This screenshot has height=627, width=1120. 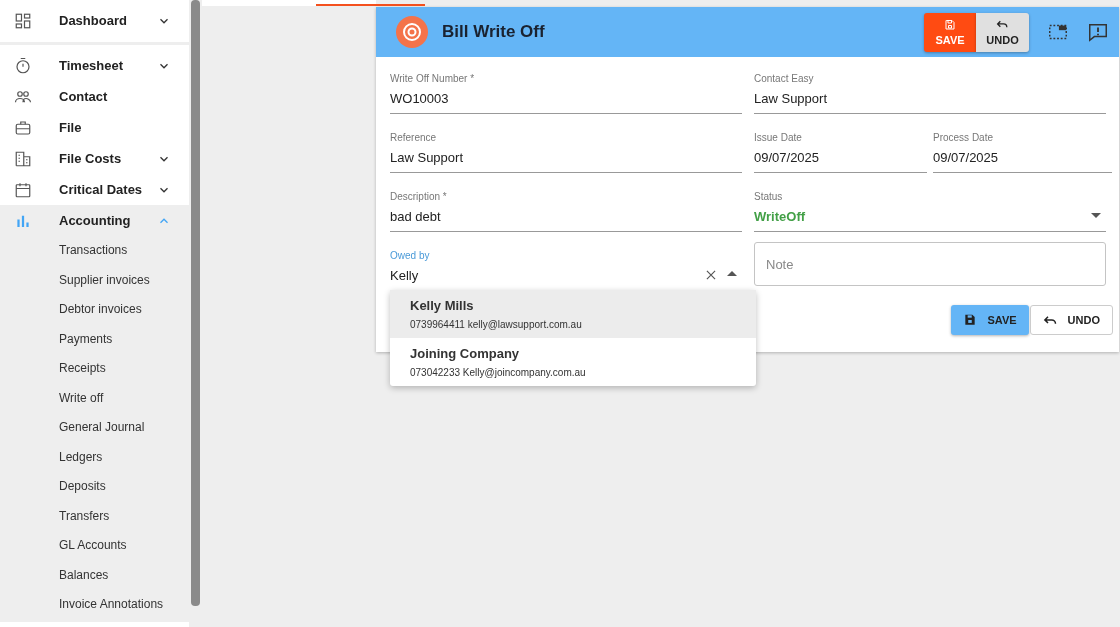 I want to click on nav-item: Accounting, so click(x=94, y=220).